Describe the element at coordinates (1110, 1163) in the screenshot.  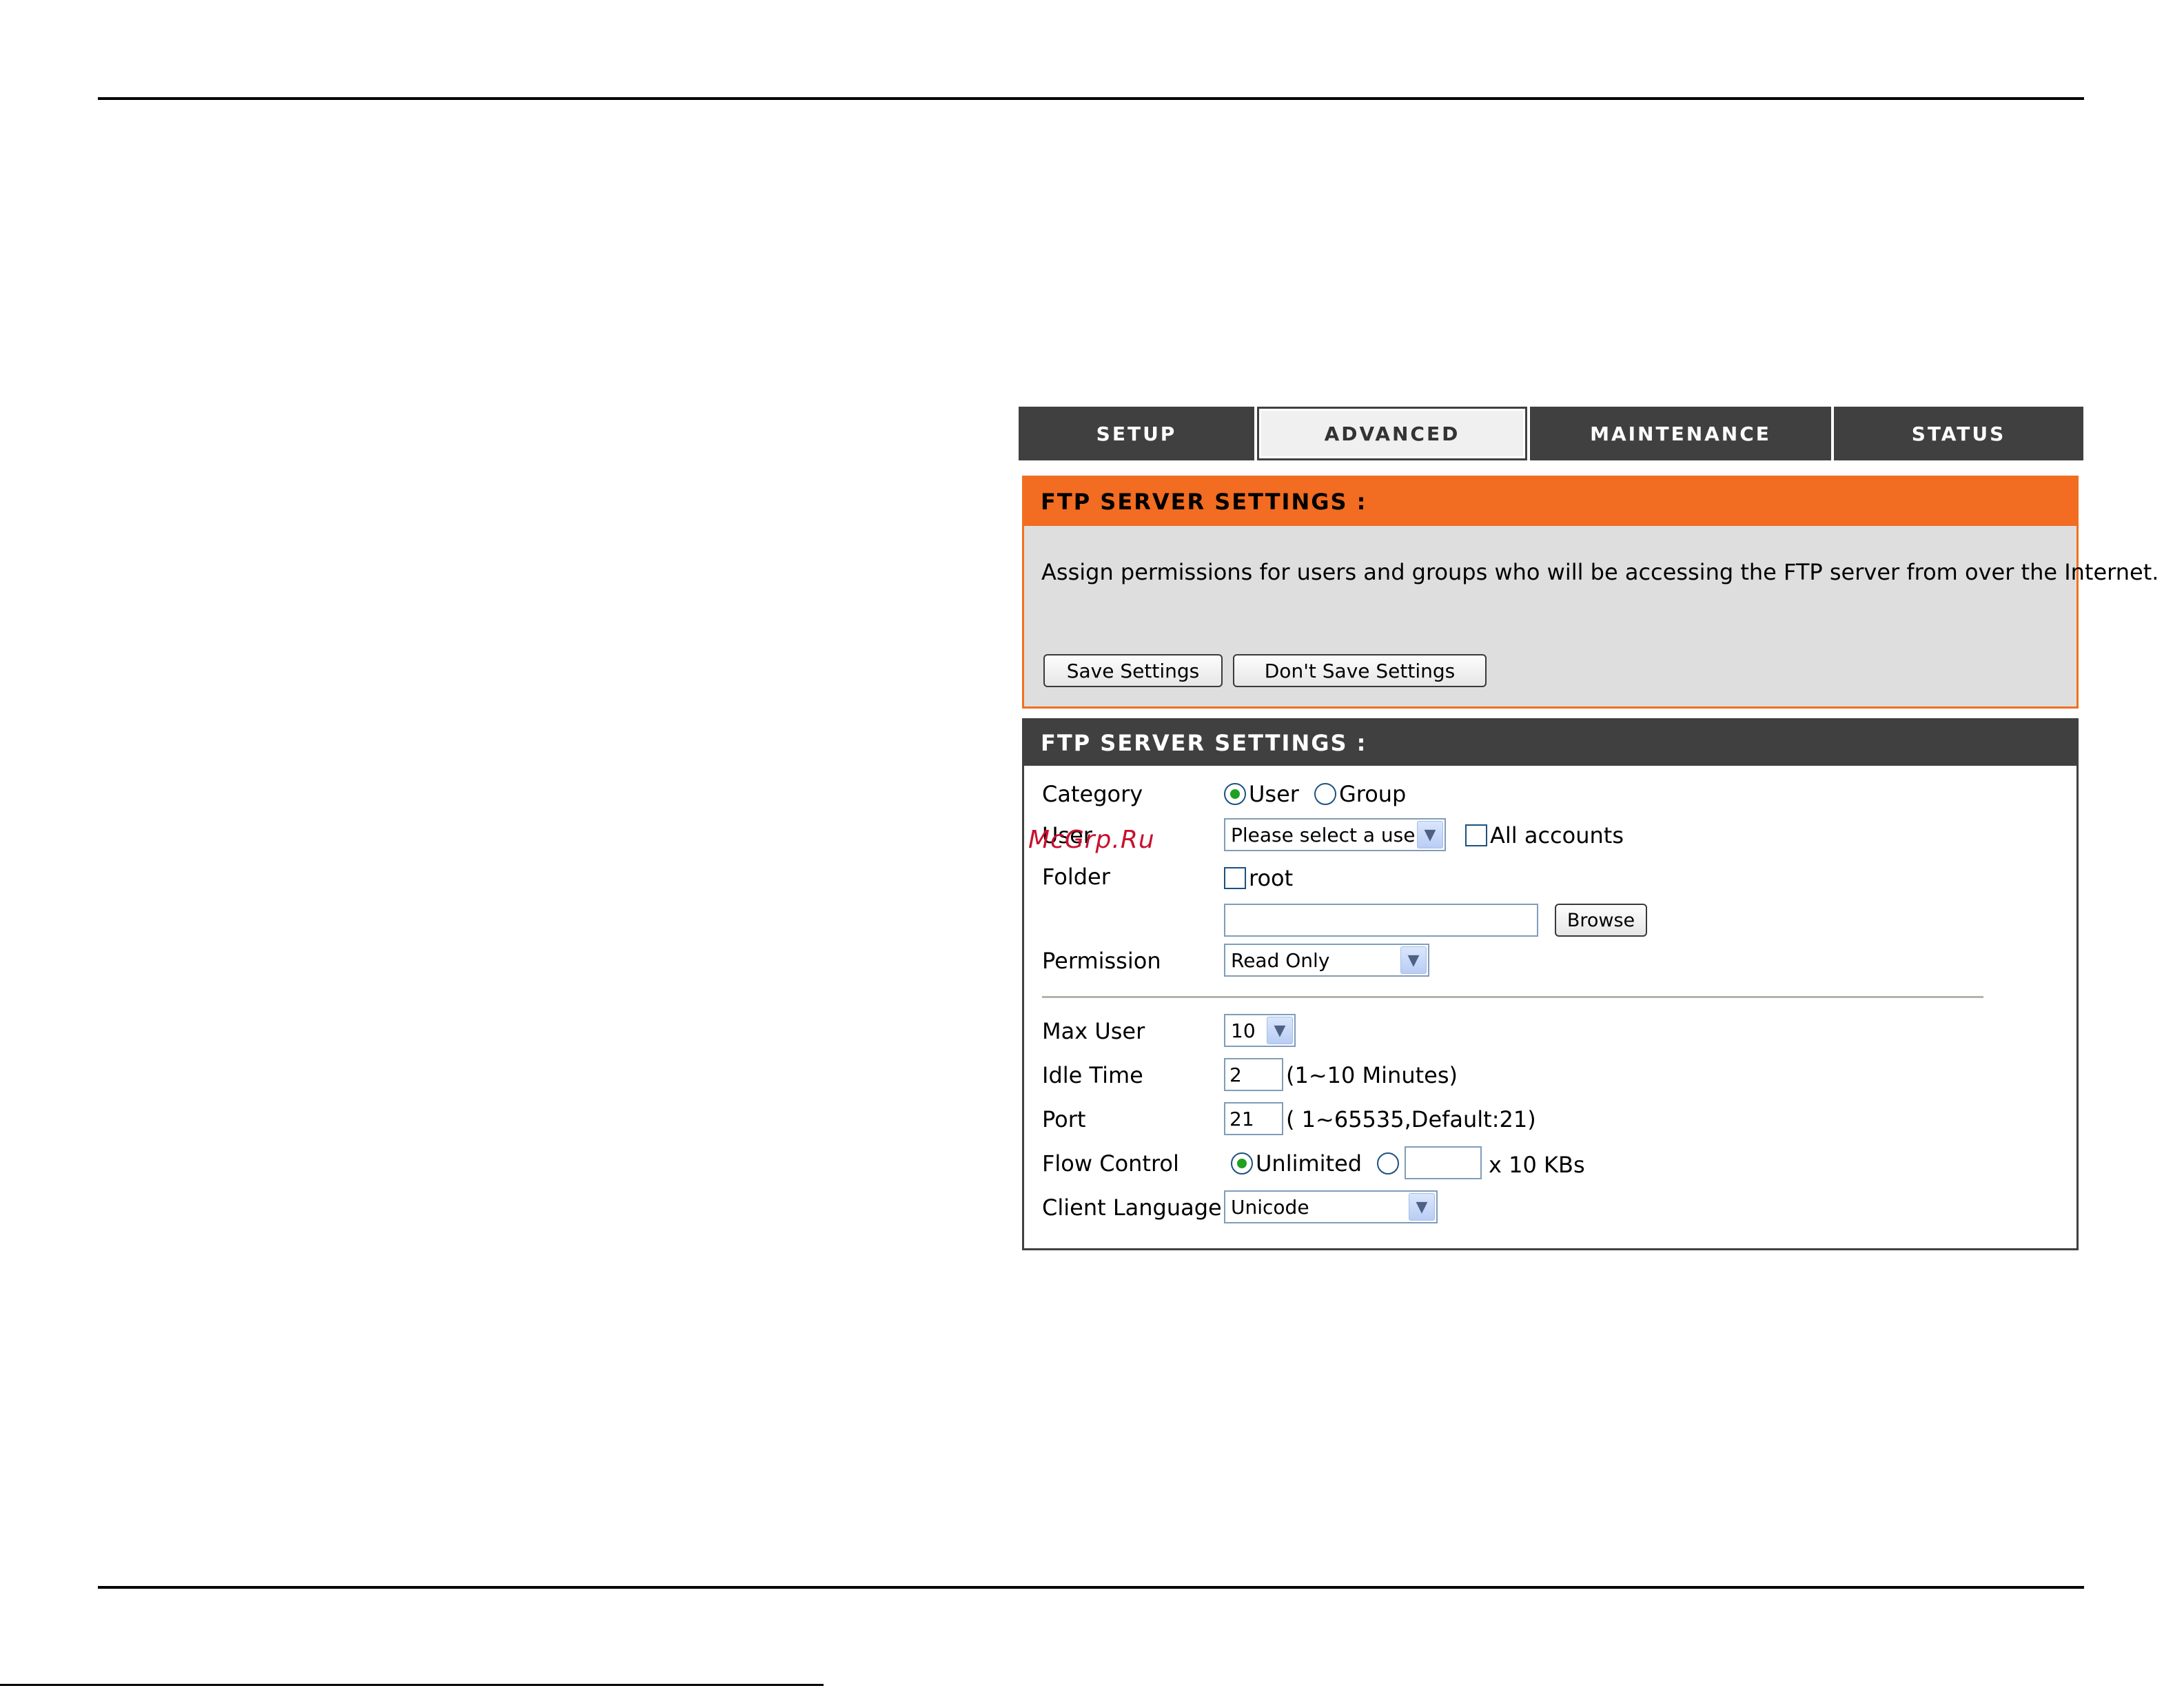
I see `flow-control-label: Flow Control` at that location.